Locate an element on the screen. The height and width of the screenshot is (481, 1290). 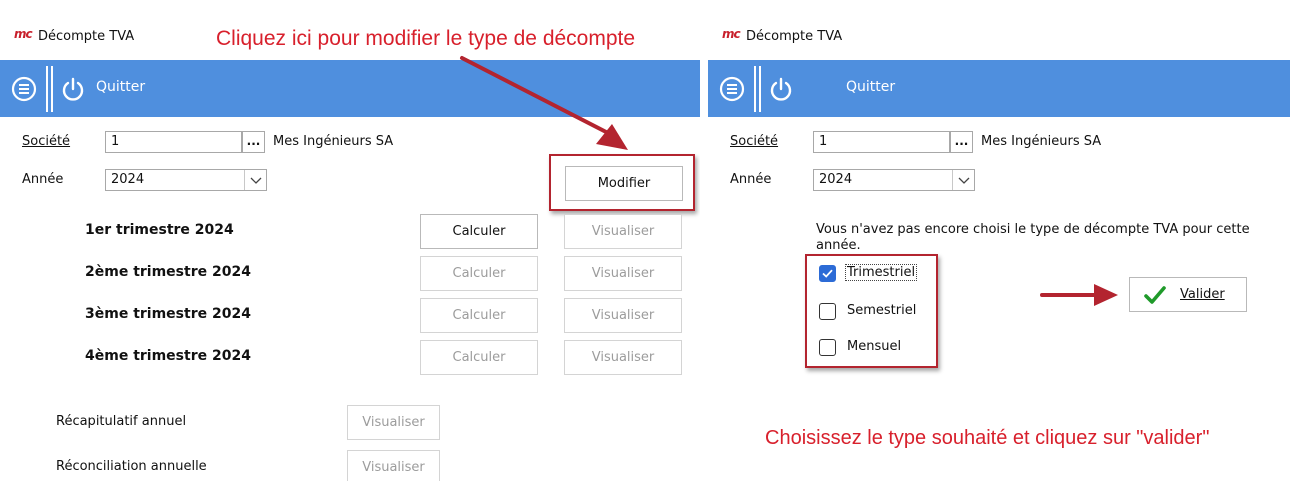
annual-summary-view-button: Visualiser is located at coordinates (393, 422).